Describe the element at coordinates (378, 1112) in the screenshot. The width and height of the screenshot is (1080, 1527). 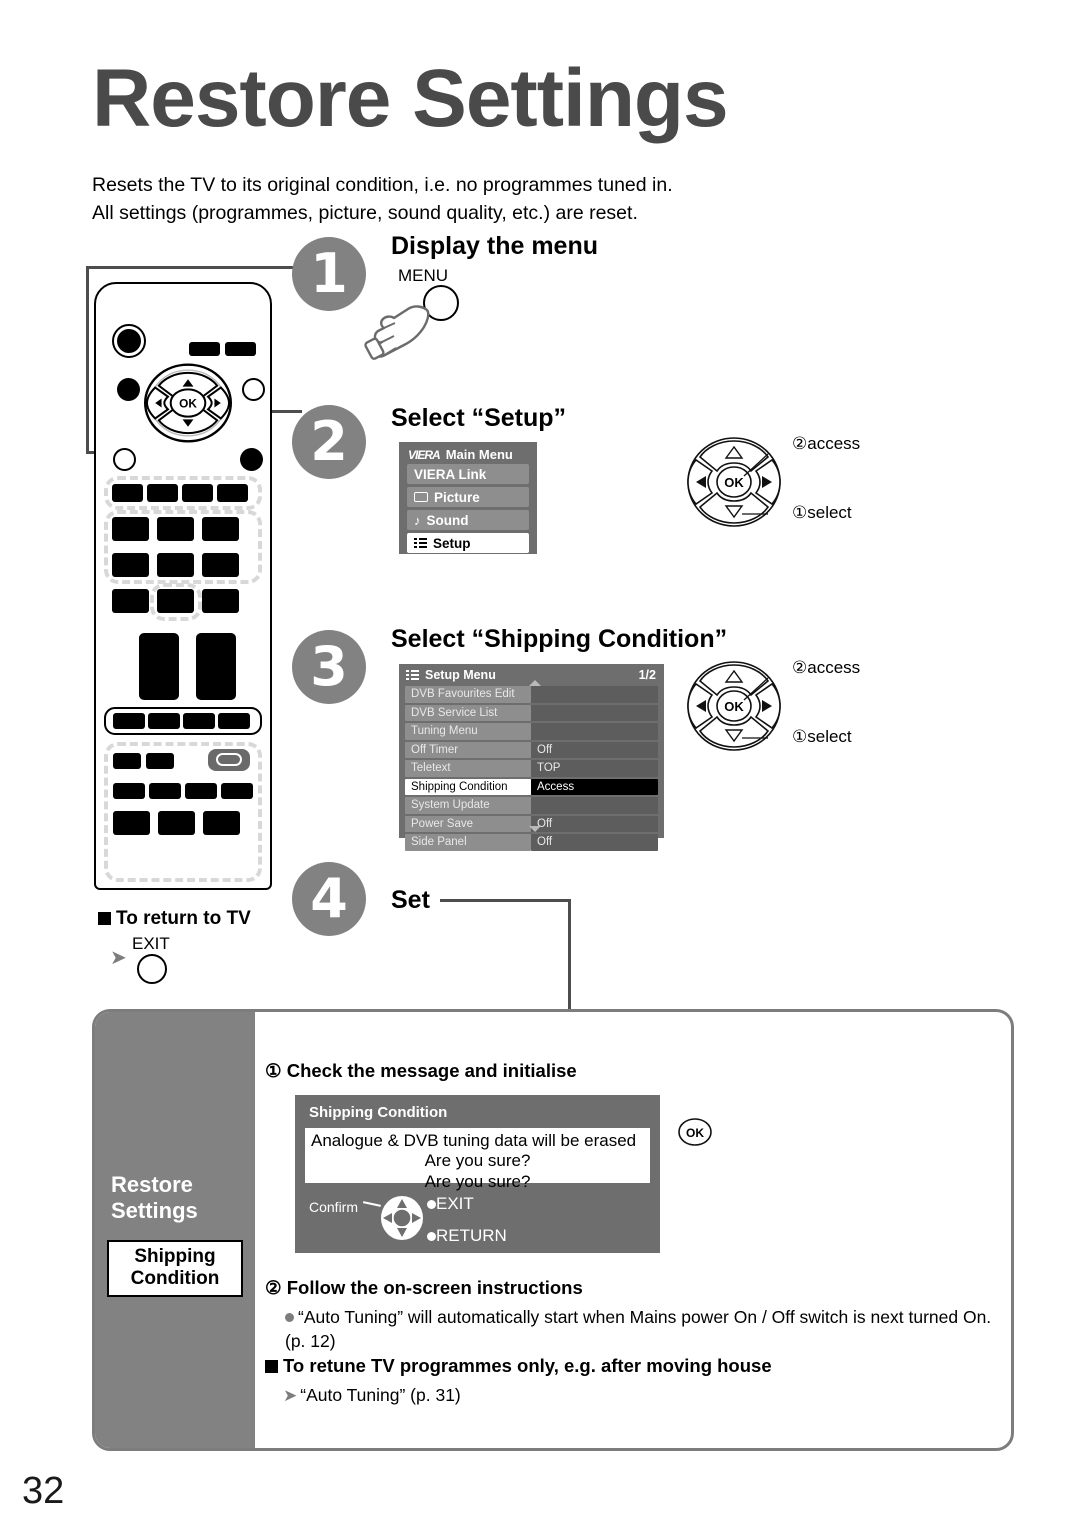
I see `dialog-title: Shipping Condition` at that location.